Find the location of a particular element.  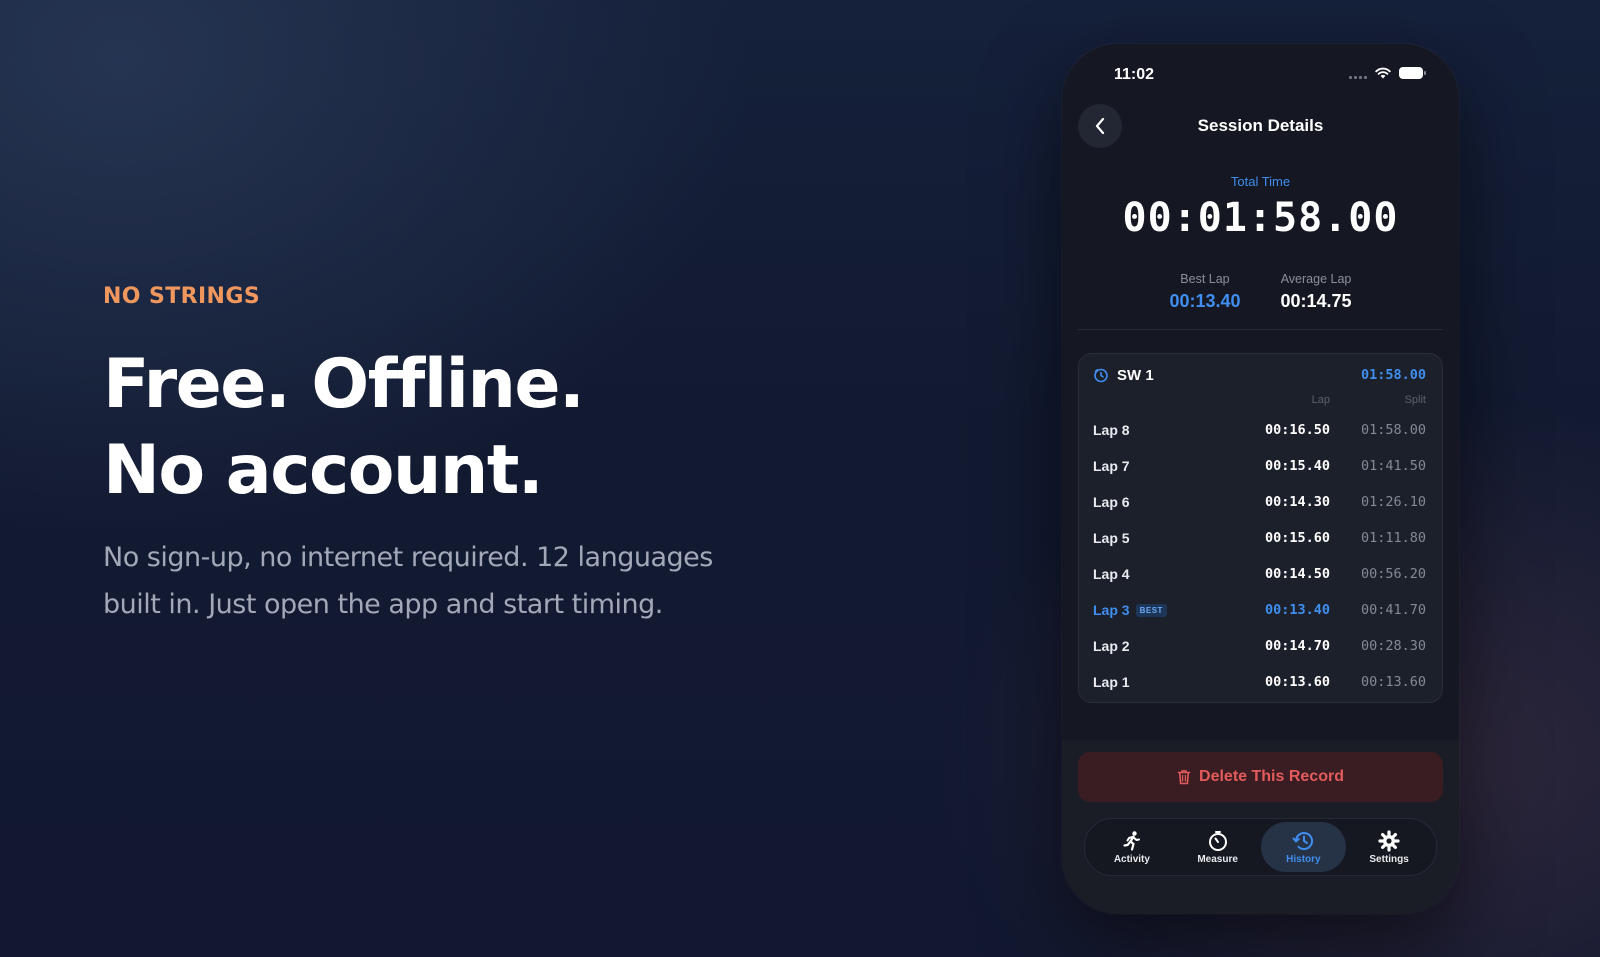

lap-name: Lap 4 is located at coordinates (1111, 574).